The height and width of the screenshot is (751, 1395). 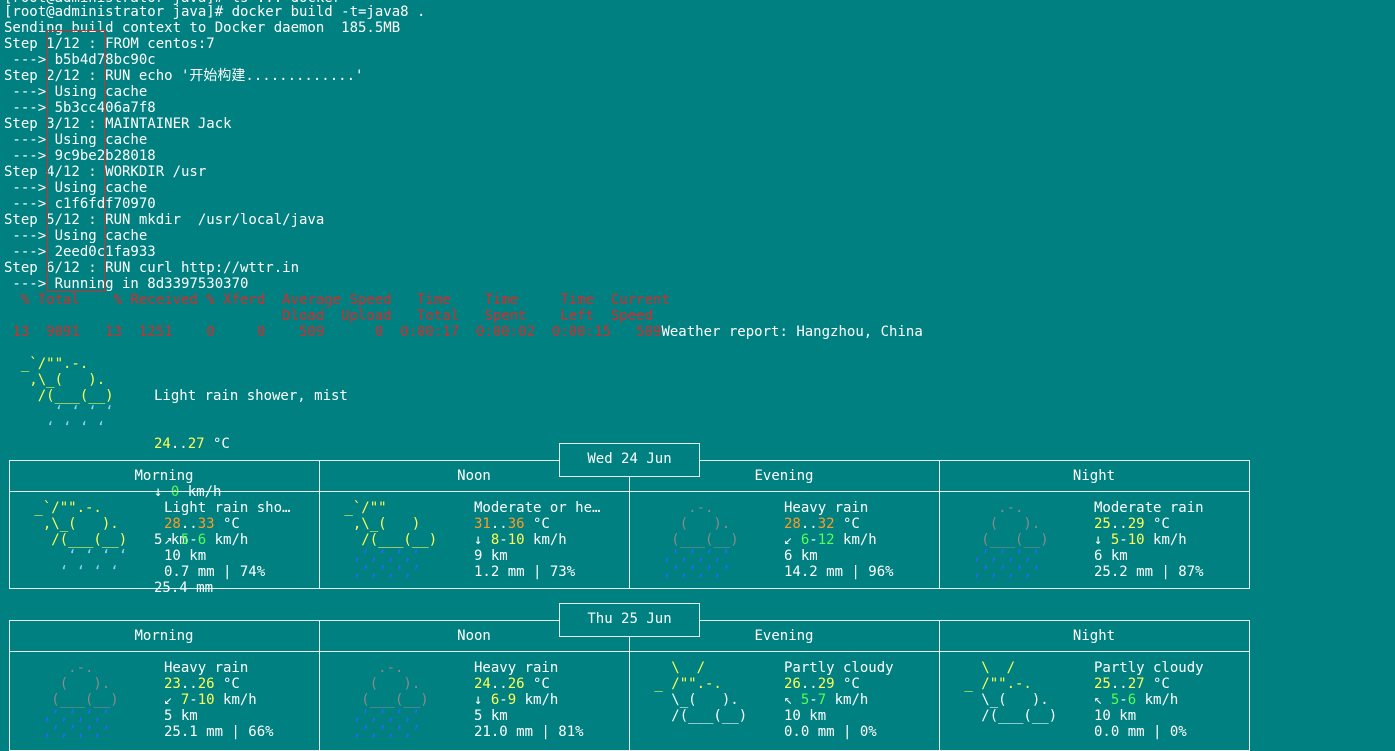 I want to click on precipitation: 0.0 mm | 0%, so click(x=1140, y=732).